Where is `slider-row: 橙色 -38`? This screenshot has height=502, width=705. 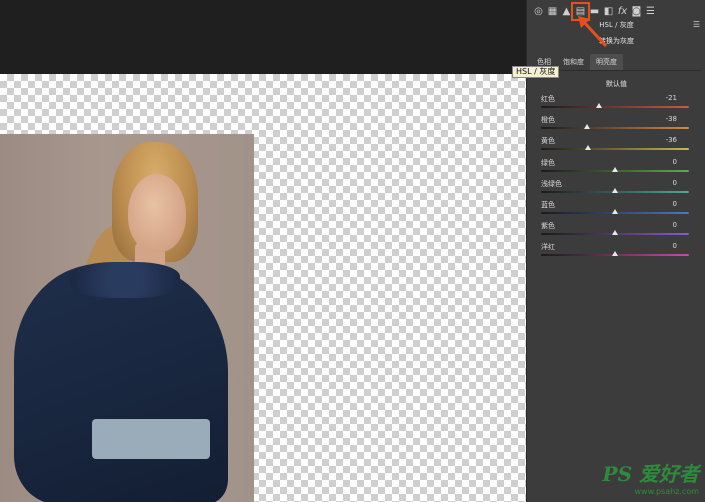
slider-row: 橙色 -38 is located at coordinates (616, 125).